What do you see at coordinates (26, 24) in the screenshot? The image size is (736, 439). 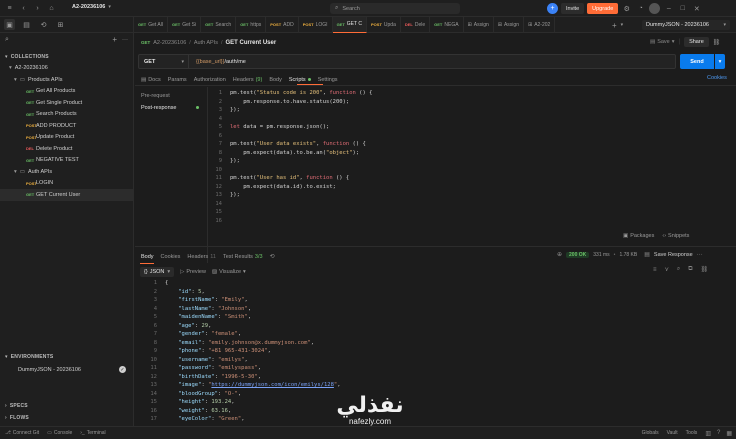 I see `environments-icon: ▤` at bounding box center [26, 24].